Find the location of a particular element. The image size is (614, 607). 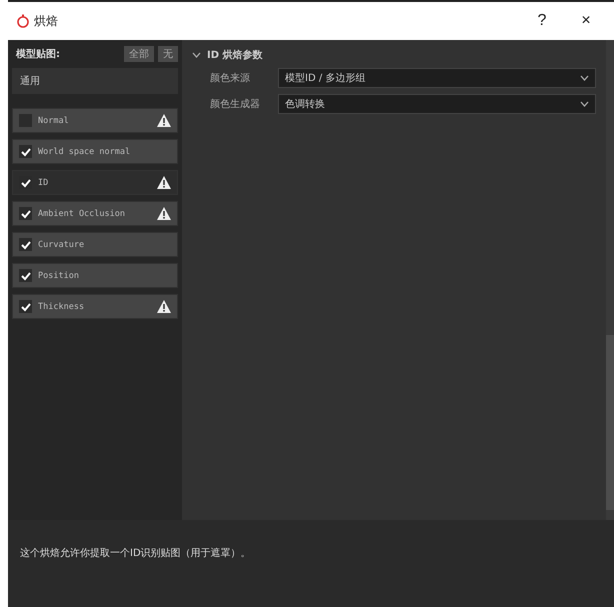

map-item: ID is located at coordinates (95, 182).